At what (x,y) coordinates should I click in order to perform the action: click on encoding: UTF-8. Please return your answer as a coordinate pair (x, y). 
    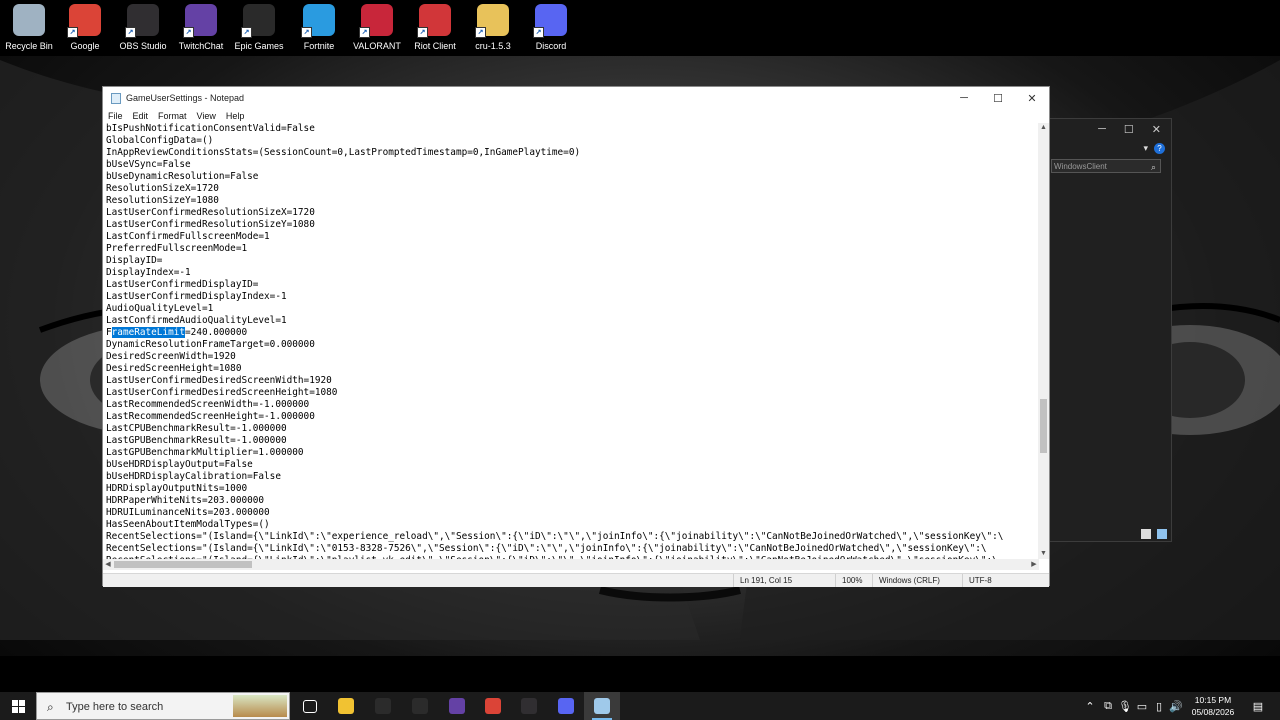
    Looking at the image, I should click on (1005, 580).